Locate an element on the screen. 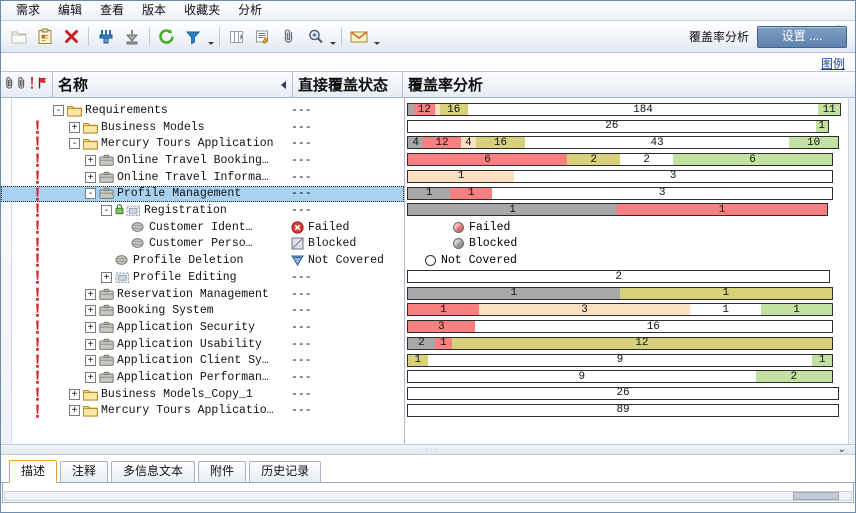 This screenshot has width=856, height=513. direct-coverage-status-text: --- is located at coordinates (301, 394).